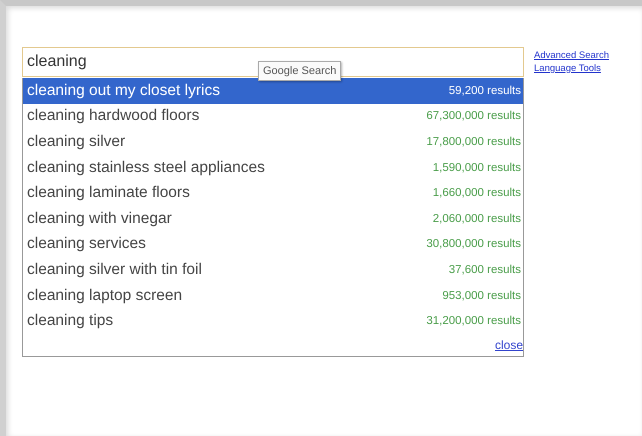 The image size is (642, 436). I want to click on suggestion-item: cleaning services 30,800,000 results, so click(273, 245).